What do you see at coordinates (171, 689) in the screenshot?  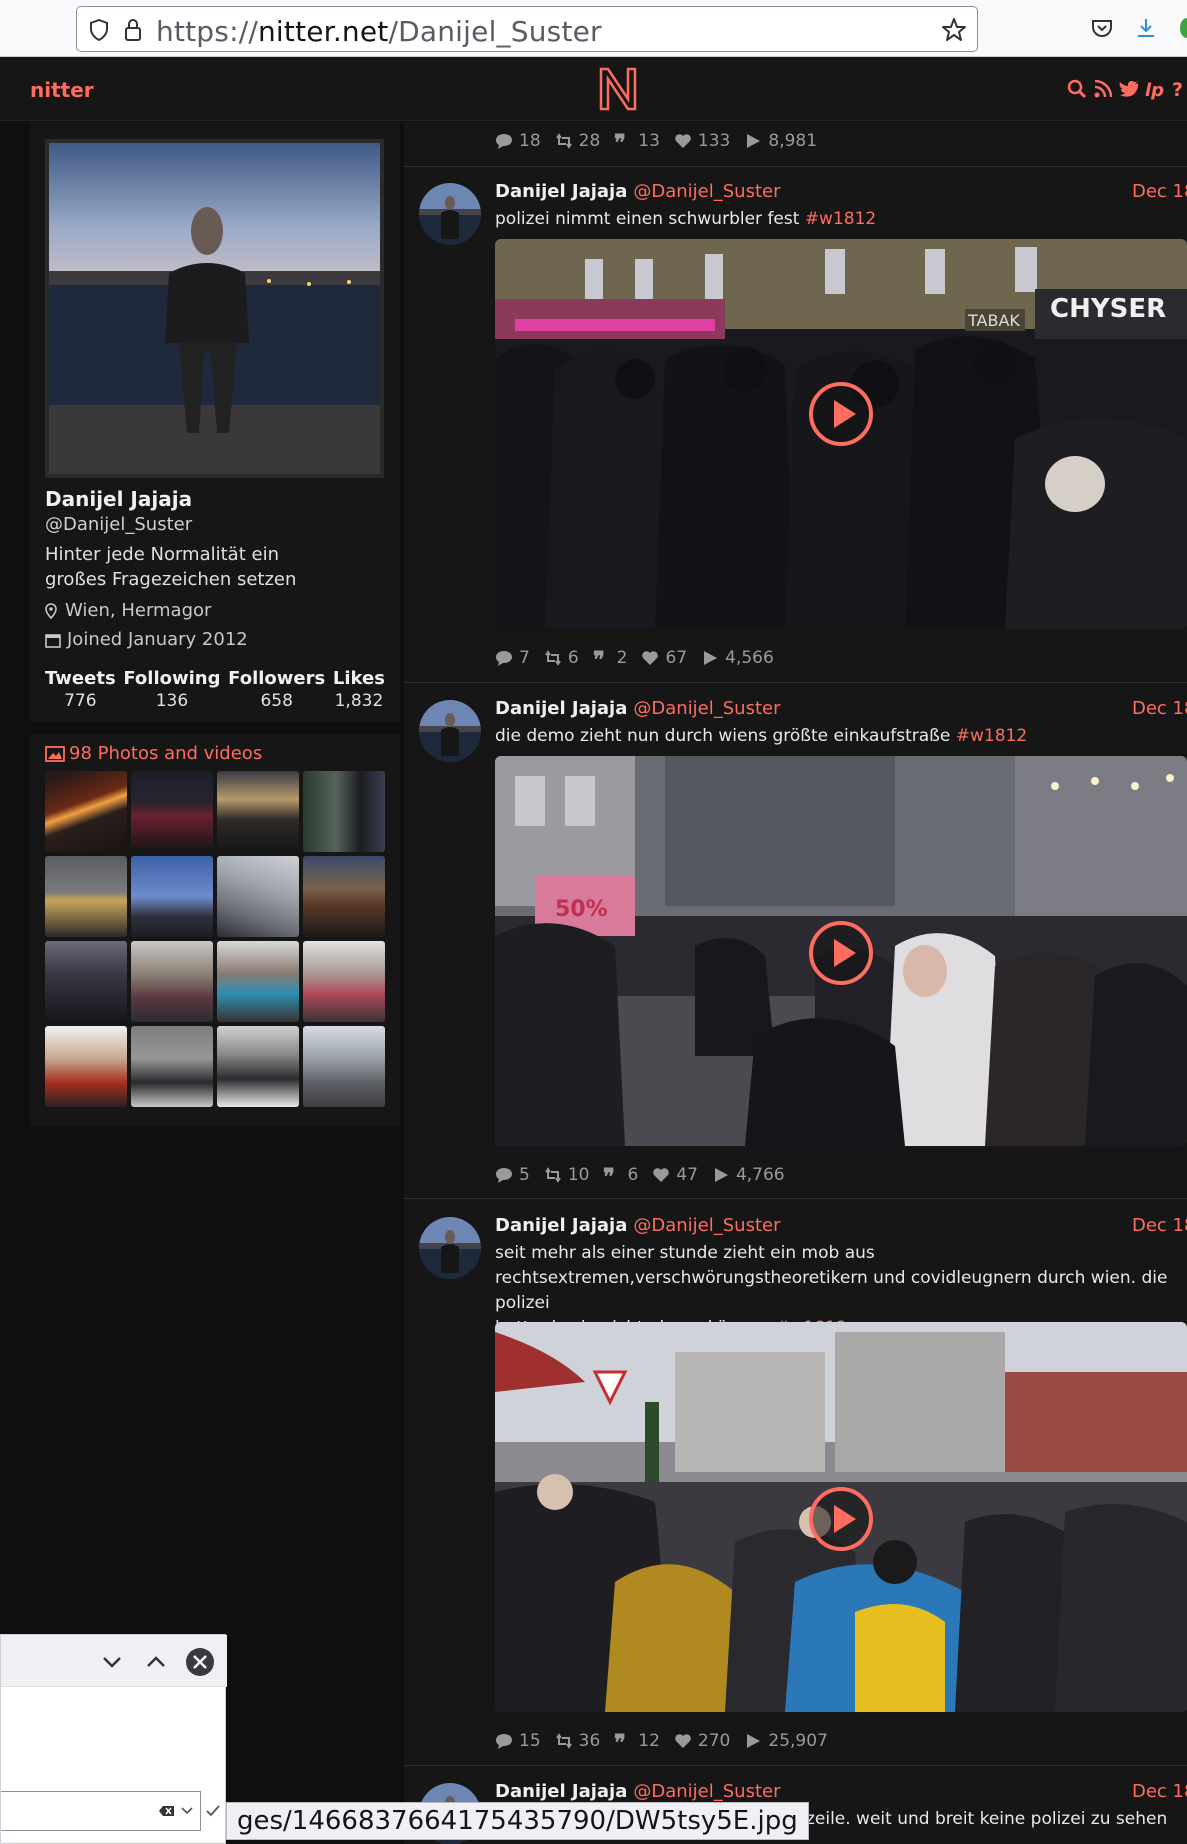 I see `stat-following: Following 136` at bounding box center [171, 689].